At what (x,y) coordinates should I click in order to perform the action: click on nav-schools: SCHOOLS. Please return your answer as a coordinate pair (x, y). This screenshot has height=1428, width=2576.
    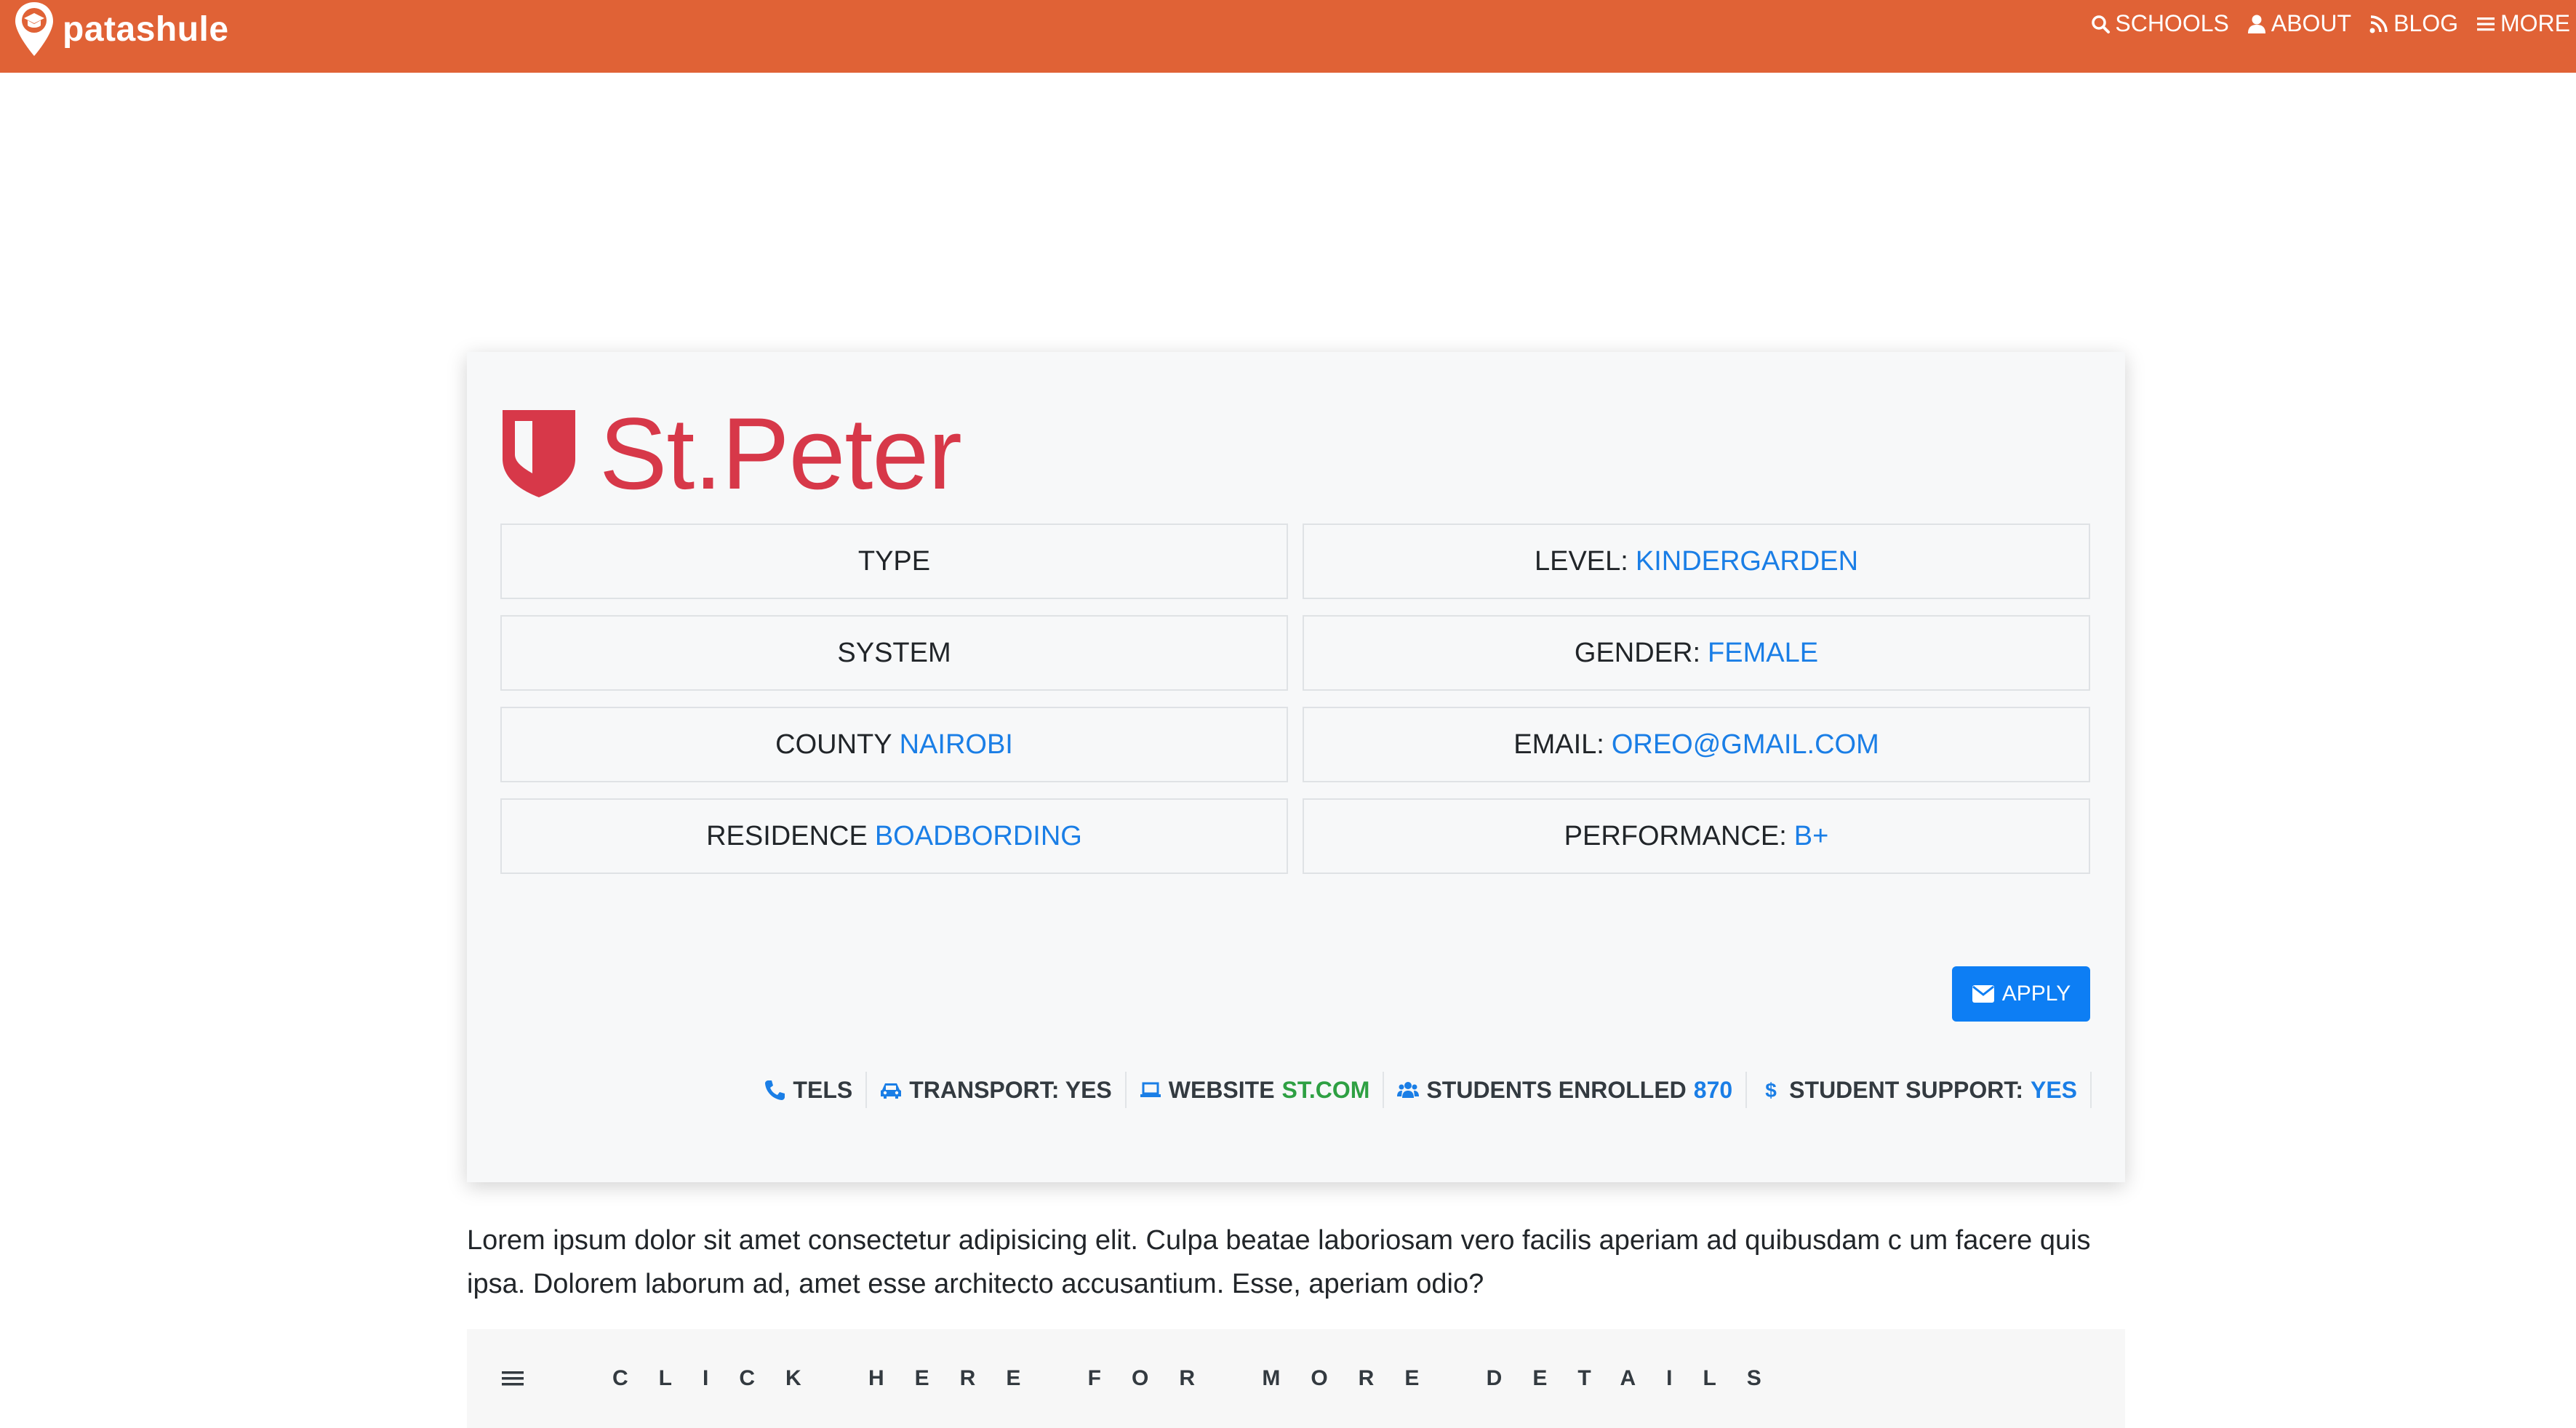
    Looking at the image, I should click on (2159, 23).